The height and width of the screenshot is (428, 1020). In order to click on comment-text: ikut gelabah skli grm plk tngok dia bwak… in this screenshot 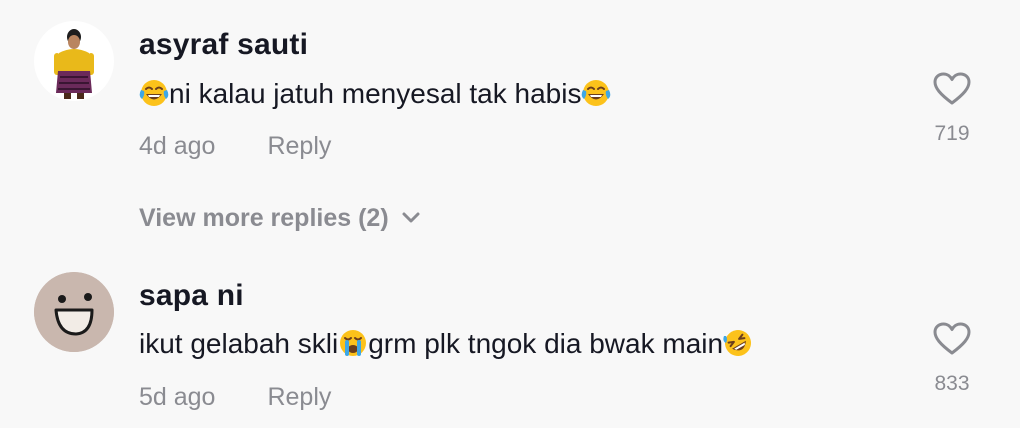, I will do `click(446, 344)`.